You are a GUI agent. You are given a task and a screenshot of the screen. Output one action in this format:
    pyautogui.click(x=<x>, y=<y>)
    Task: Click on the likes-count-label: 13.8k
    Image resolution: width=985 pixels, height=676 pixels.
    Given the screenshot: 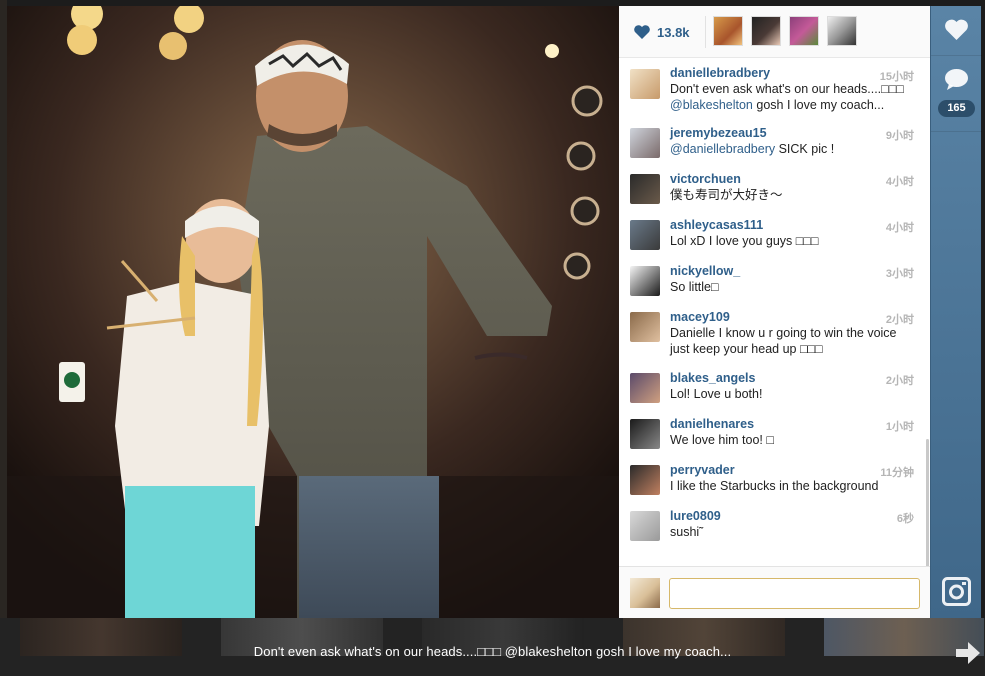 What is the action you would take?
    pyautogui.click(x=673, y=32)
    